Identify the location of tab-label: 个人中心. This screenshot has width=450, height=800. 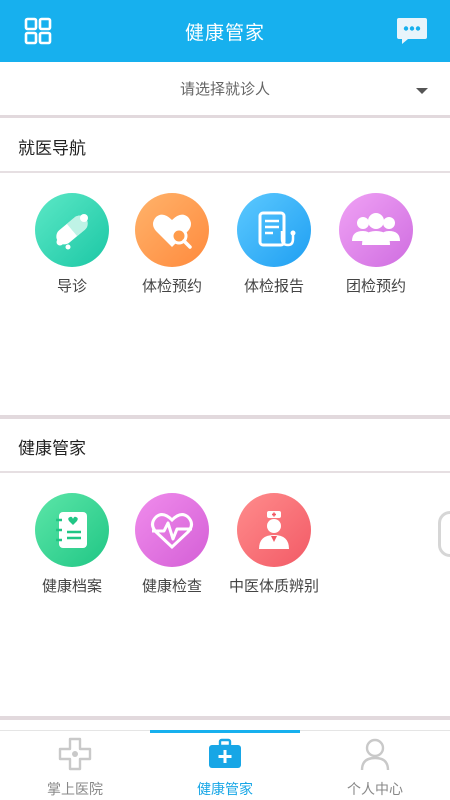
(375, 790).